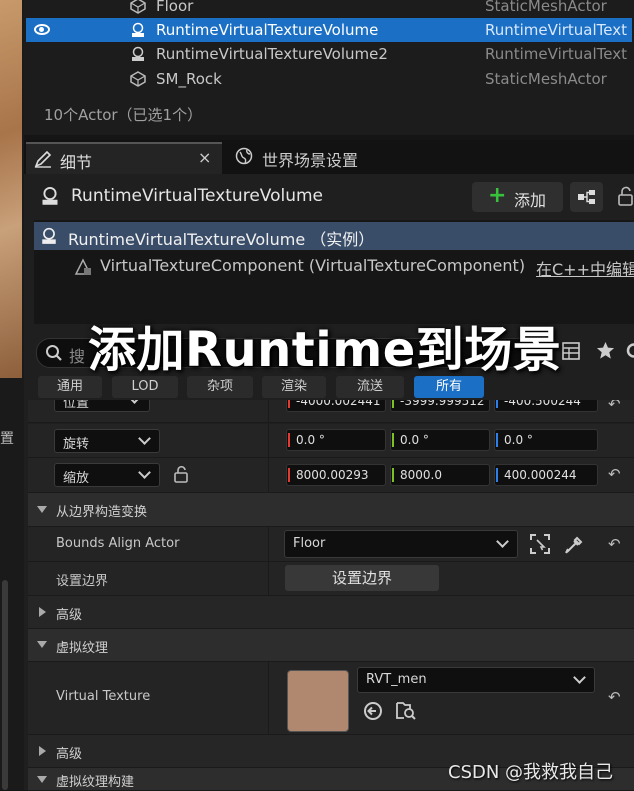 Image resolution: width=634 pixels, height=791 pixels. What do you see at coordinates (331, 645) in the screenshot?
I see `section-virtual-texture: 虚拟纹理` at bounding box center [331, 645].